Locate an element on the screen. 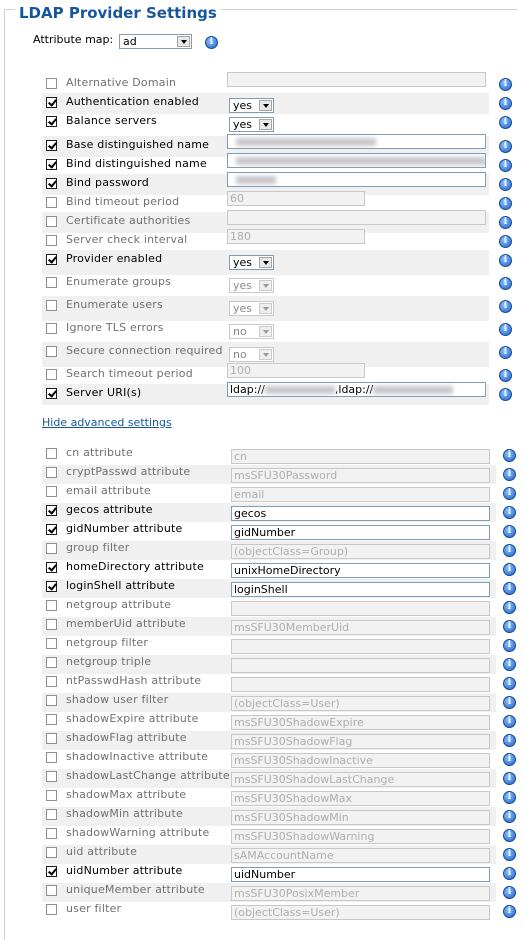 The image size is (526, 940). cn-attribute-input: cn is located at coordinates (360, 456).